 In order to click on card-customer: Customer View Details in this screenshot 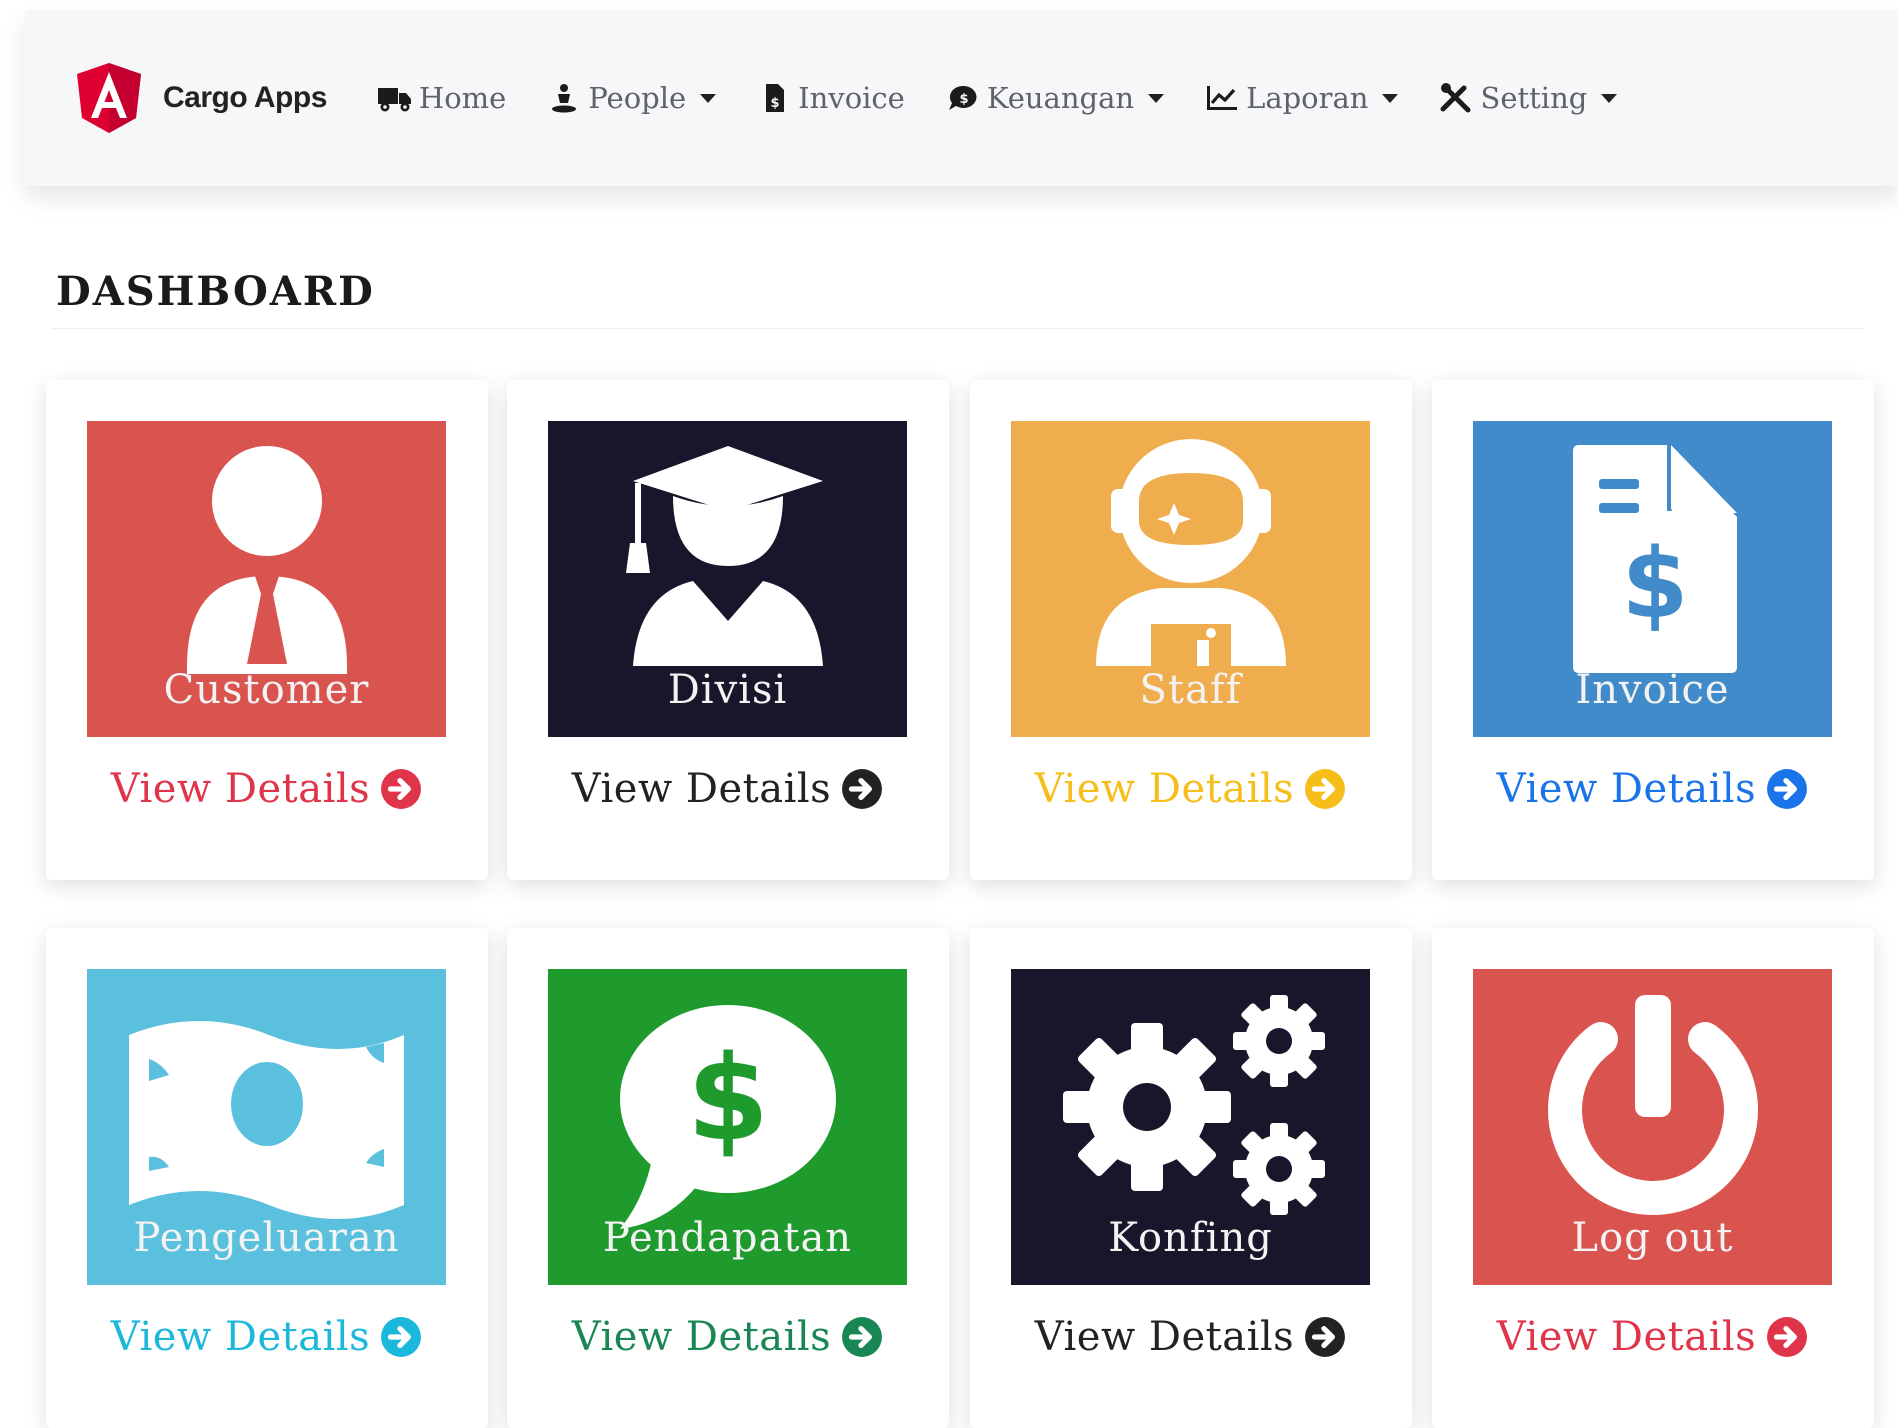, I will do `click(267, 630)`.